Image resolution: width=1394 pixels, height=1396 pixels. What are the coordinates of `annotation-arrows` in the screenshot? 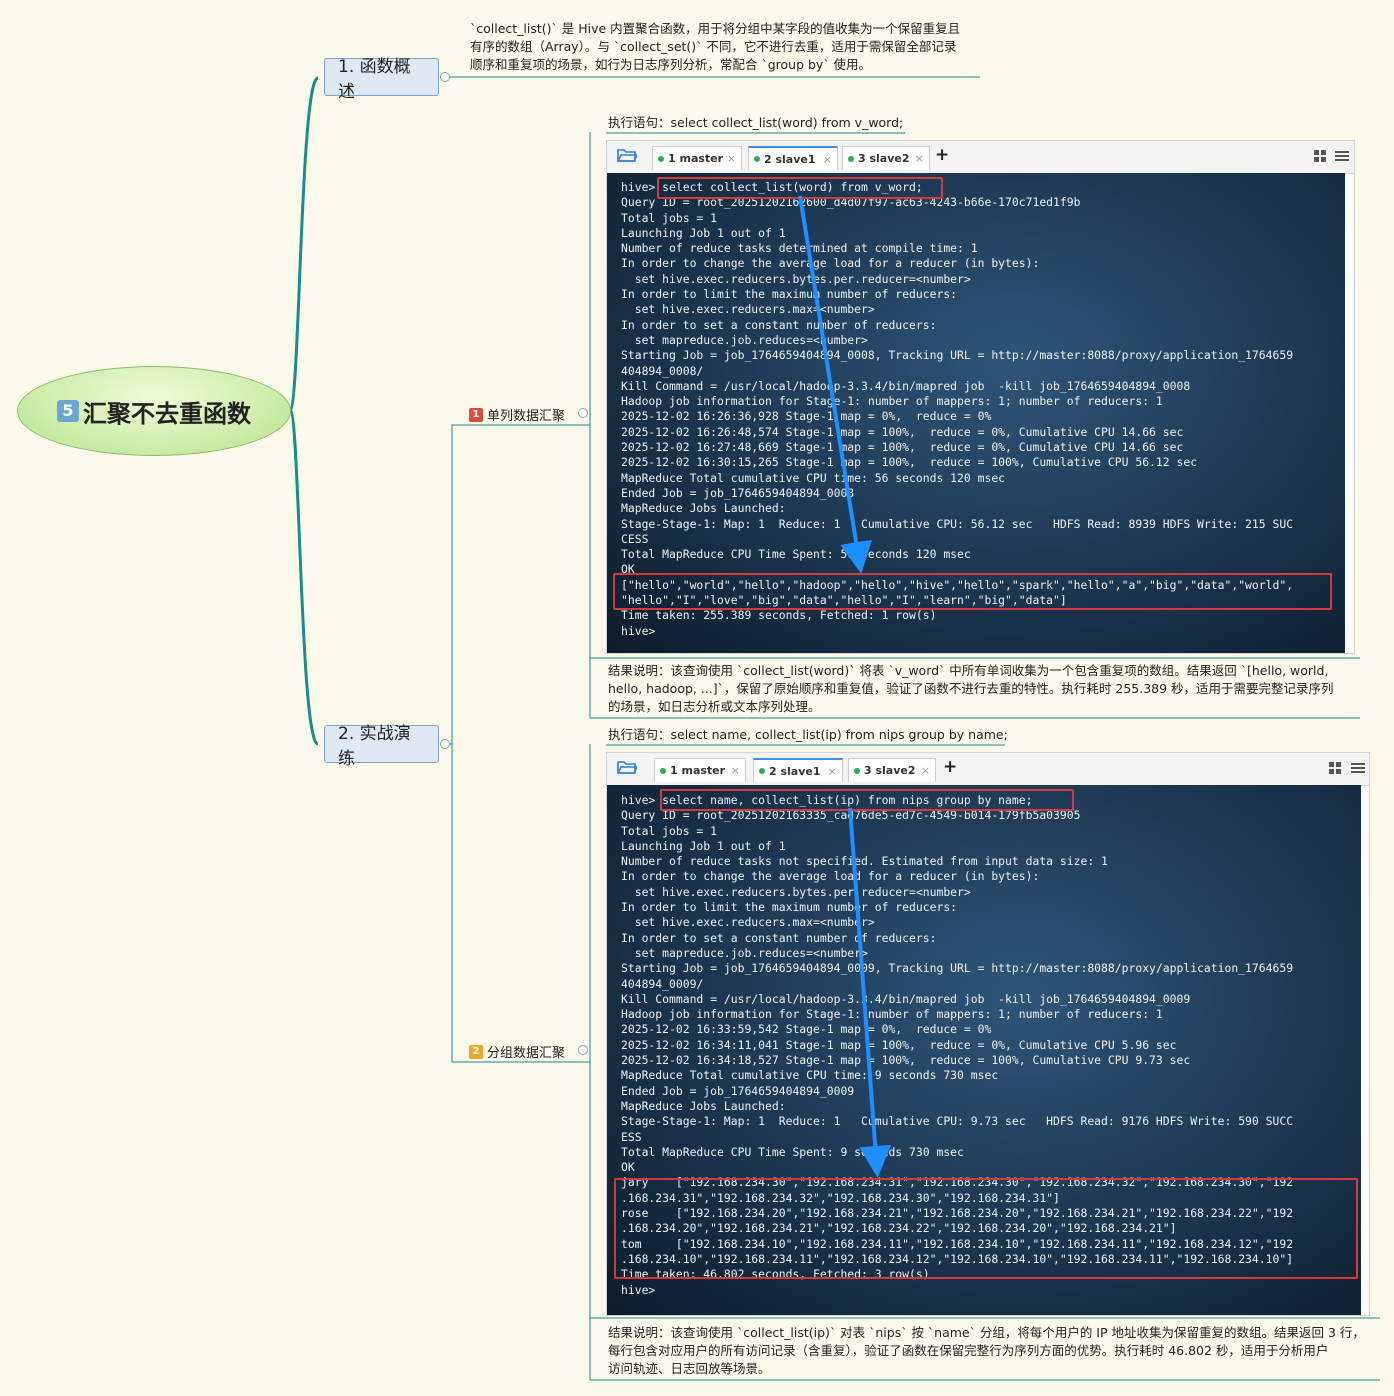 It's located at (845, 686).